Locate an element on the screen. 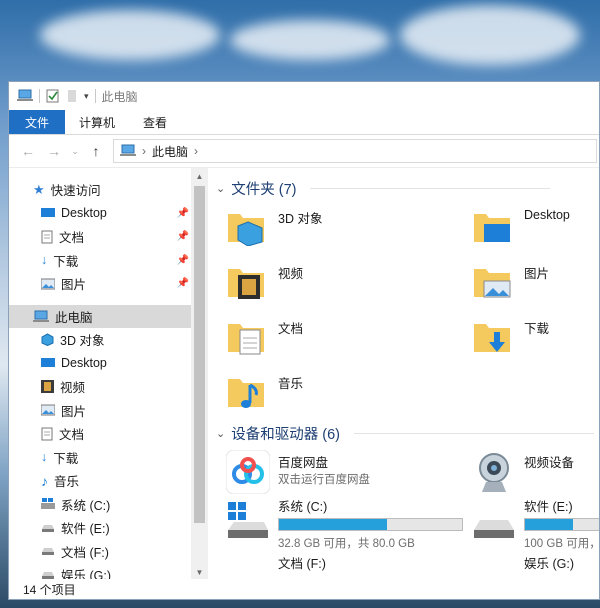 The image size is (600, 608). star-icon: ★ is located at coordinates (39, 189).